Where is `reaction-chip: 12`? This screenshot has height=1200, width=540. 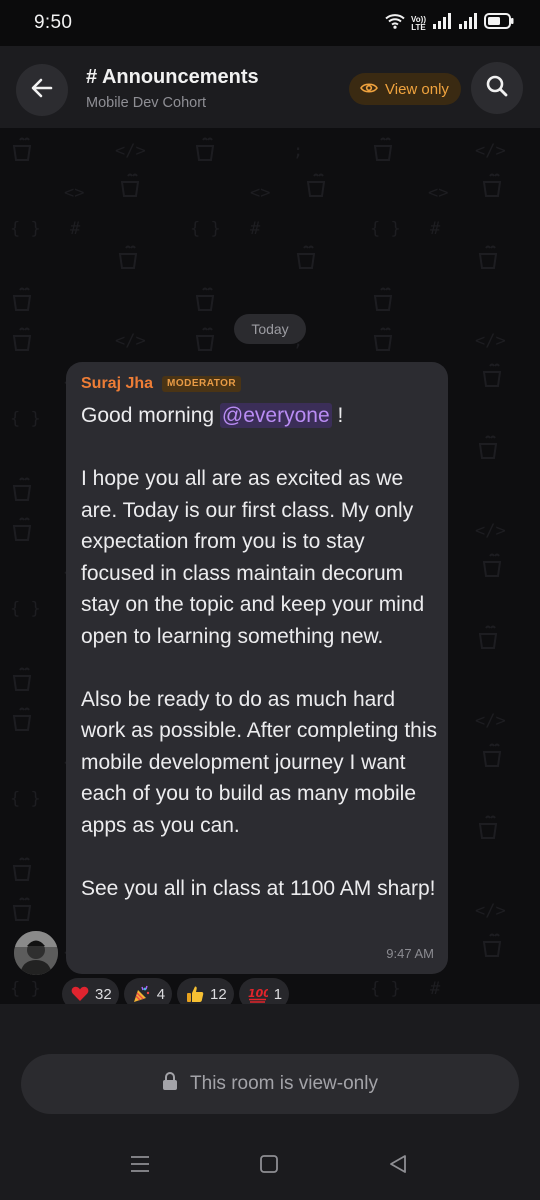
reaction-chip: 12 is located at coordinates (205, 991).